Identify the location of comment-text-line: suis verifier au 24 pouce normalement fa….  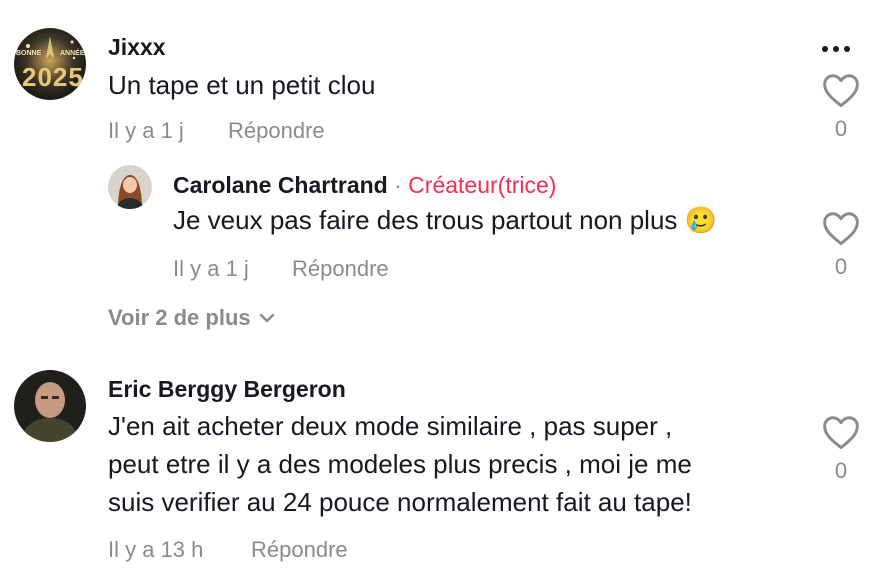
(400, 502).